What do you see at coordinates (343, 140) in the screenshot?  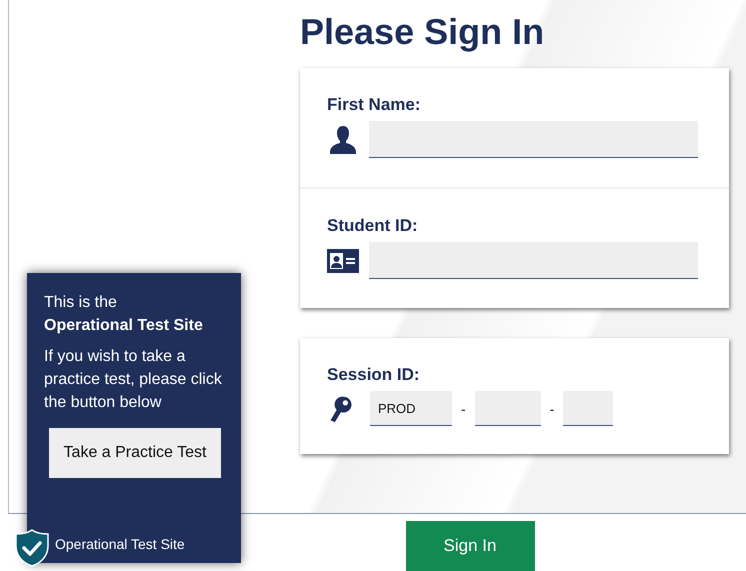 I see `person-icon` at bounding box center [343, 140].